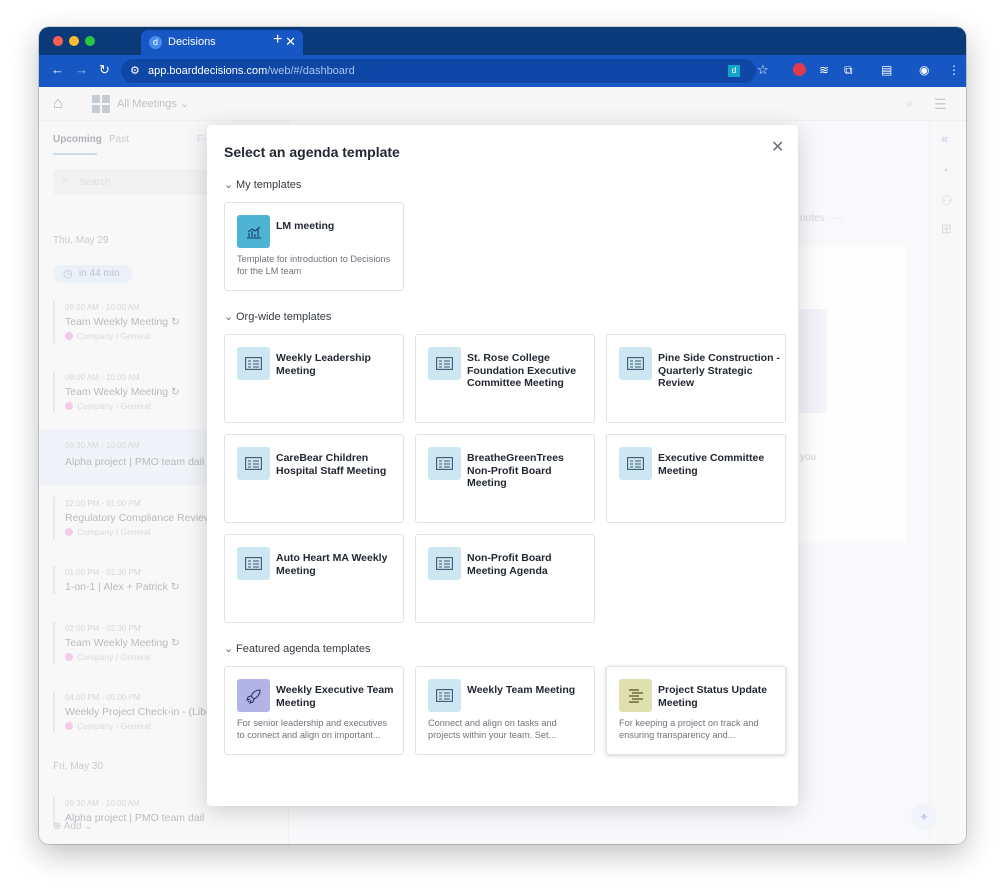  Describe the element at coordinates (312, 152) in the screenshot. I see `modal-title: Select an agenda template` at that location.